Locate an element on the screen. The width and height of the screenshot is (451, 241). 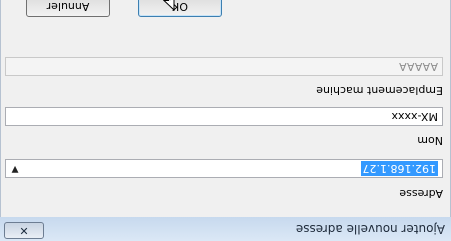
cancel-button: Annuler is located at coordinates (68, 8).